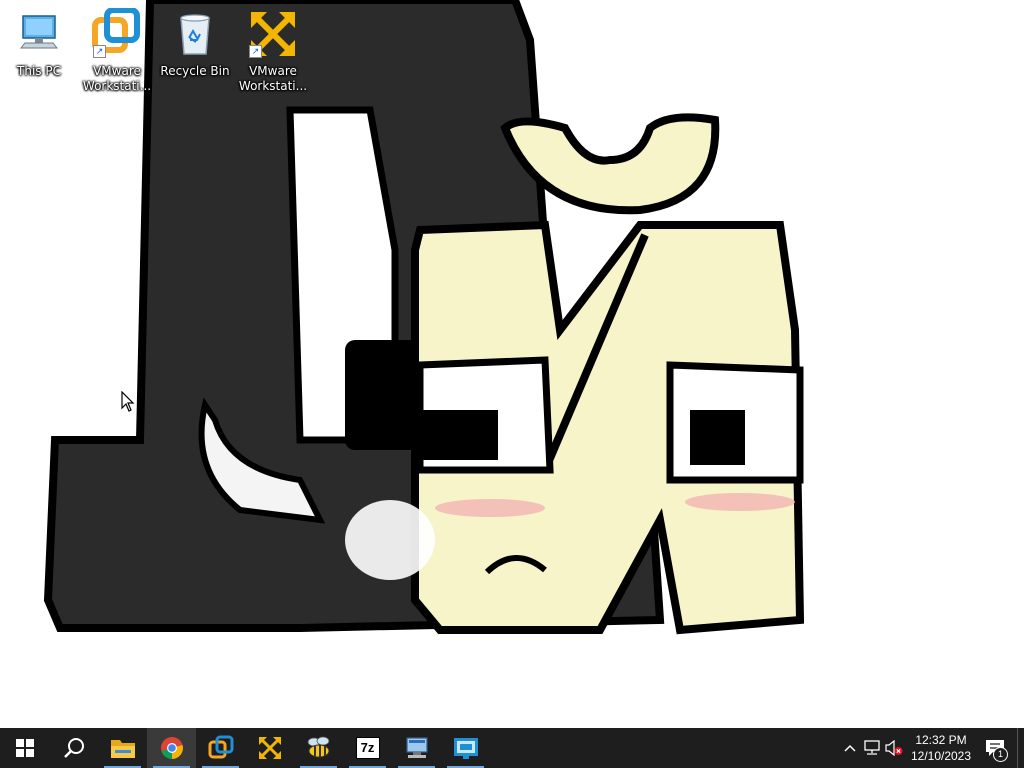  I want to click on desktop-icon-this-pc: This PC, so click(39, 43).